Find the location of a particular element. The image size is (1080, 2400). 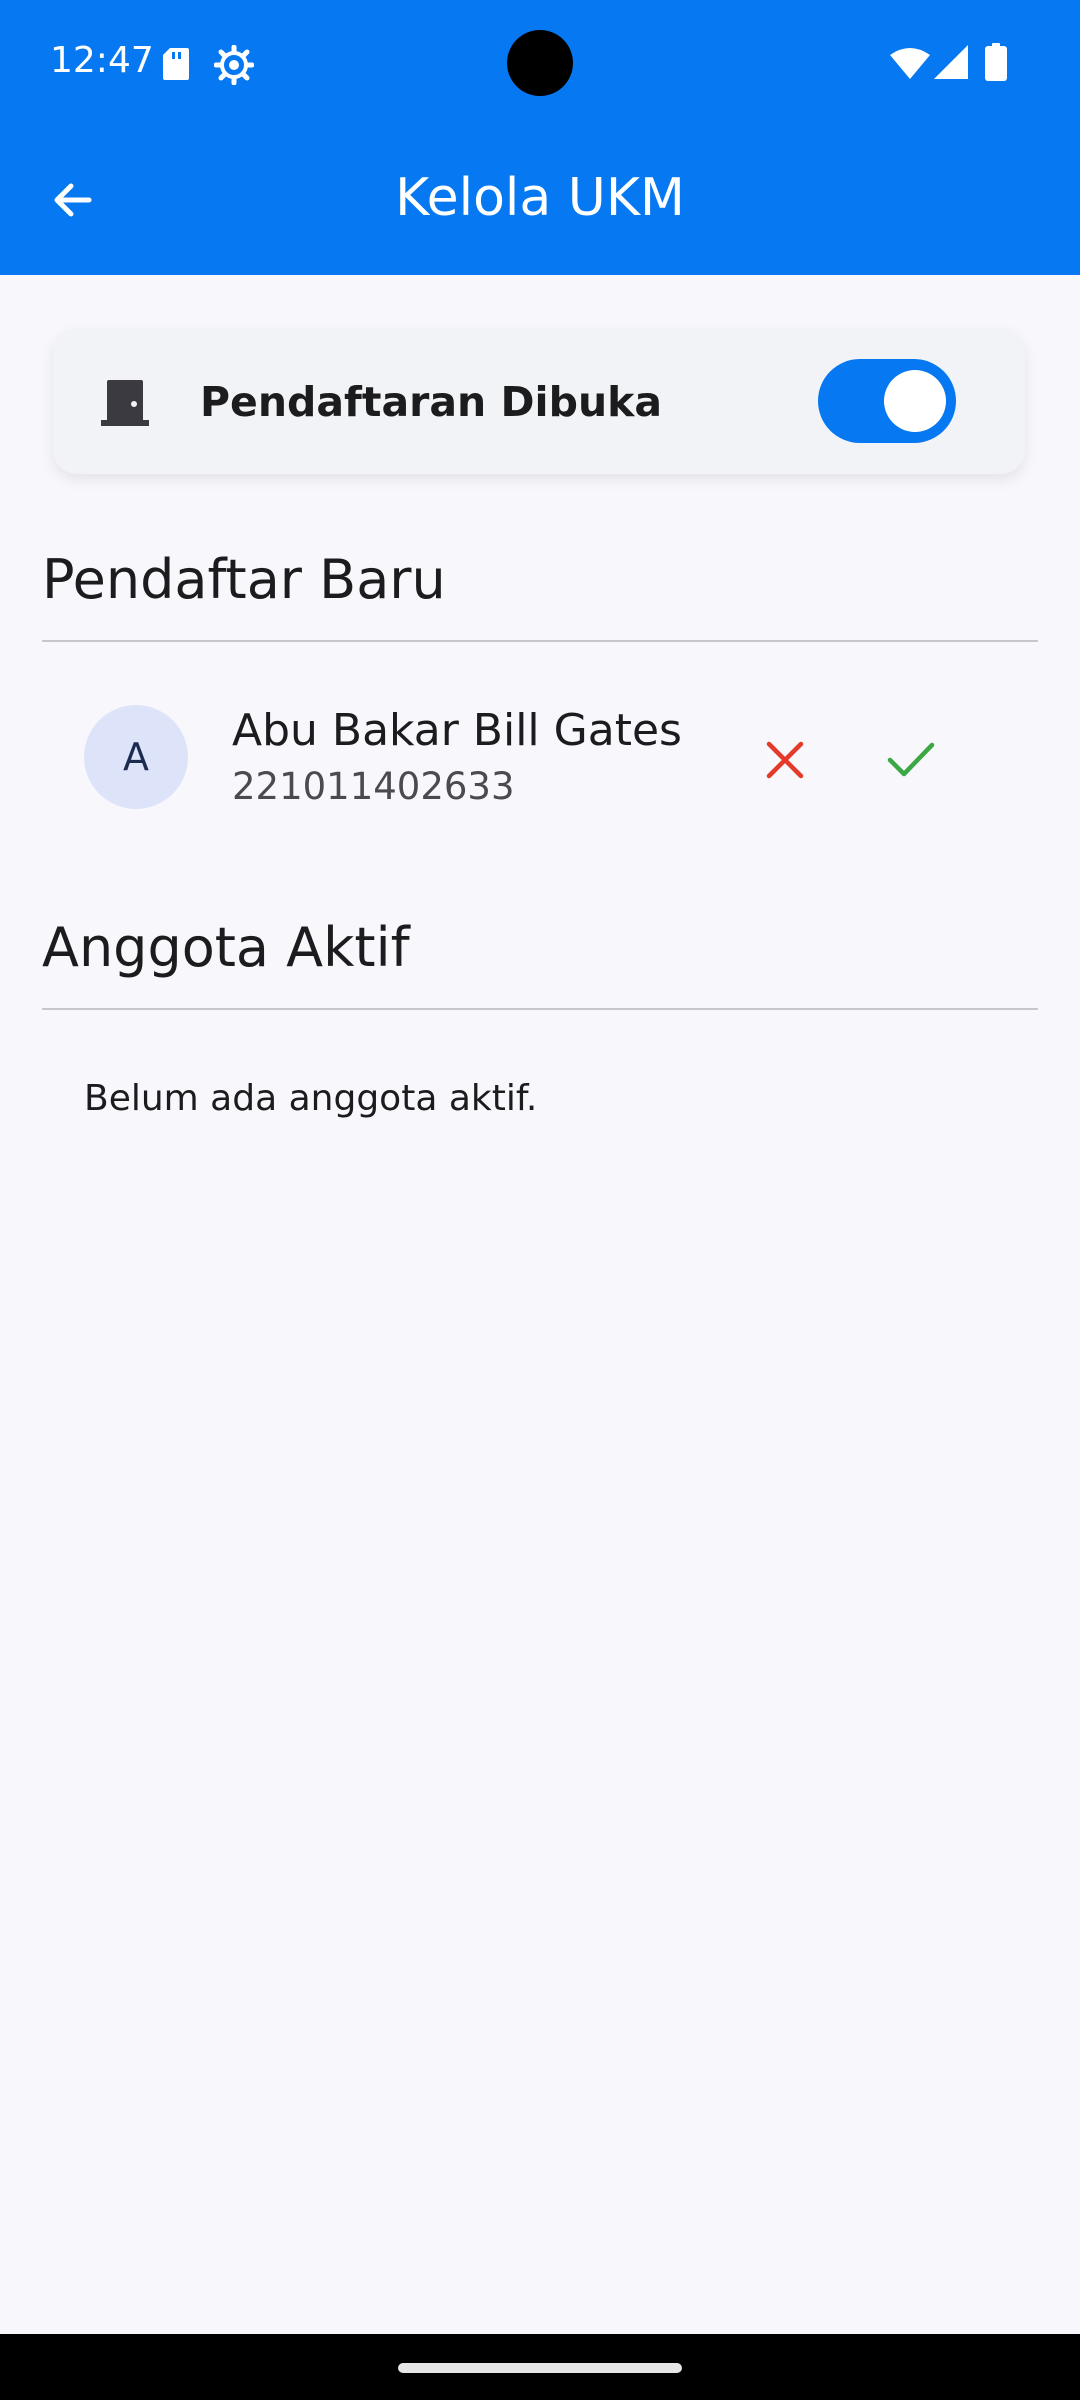

active-members-title: Anggota Aktif is located at coordinates (226, 947).